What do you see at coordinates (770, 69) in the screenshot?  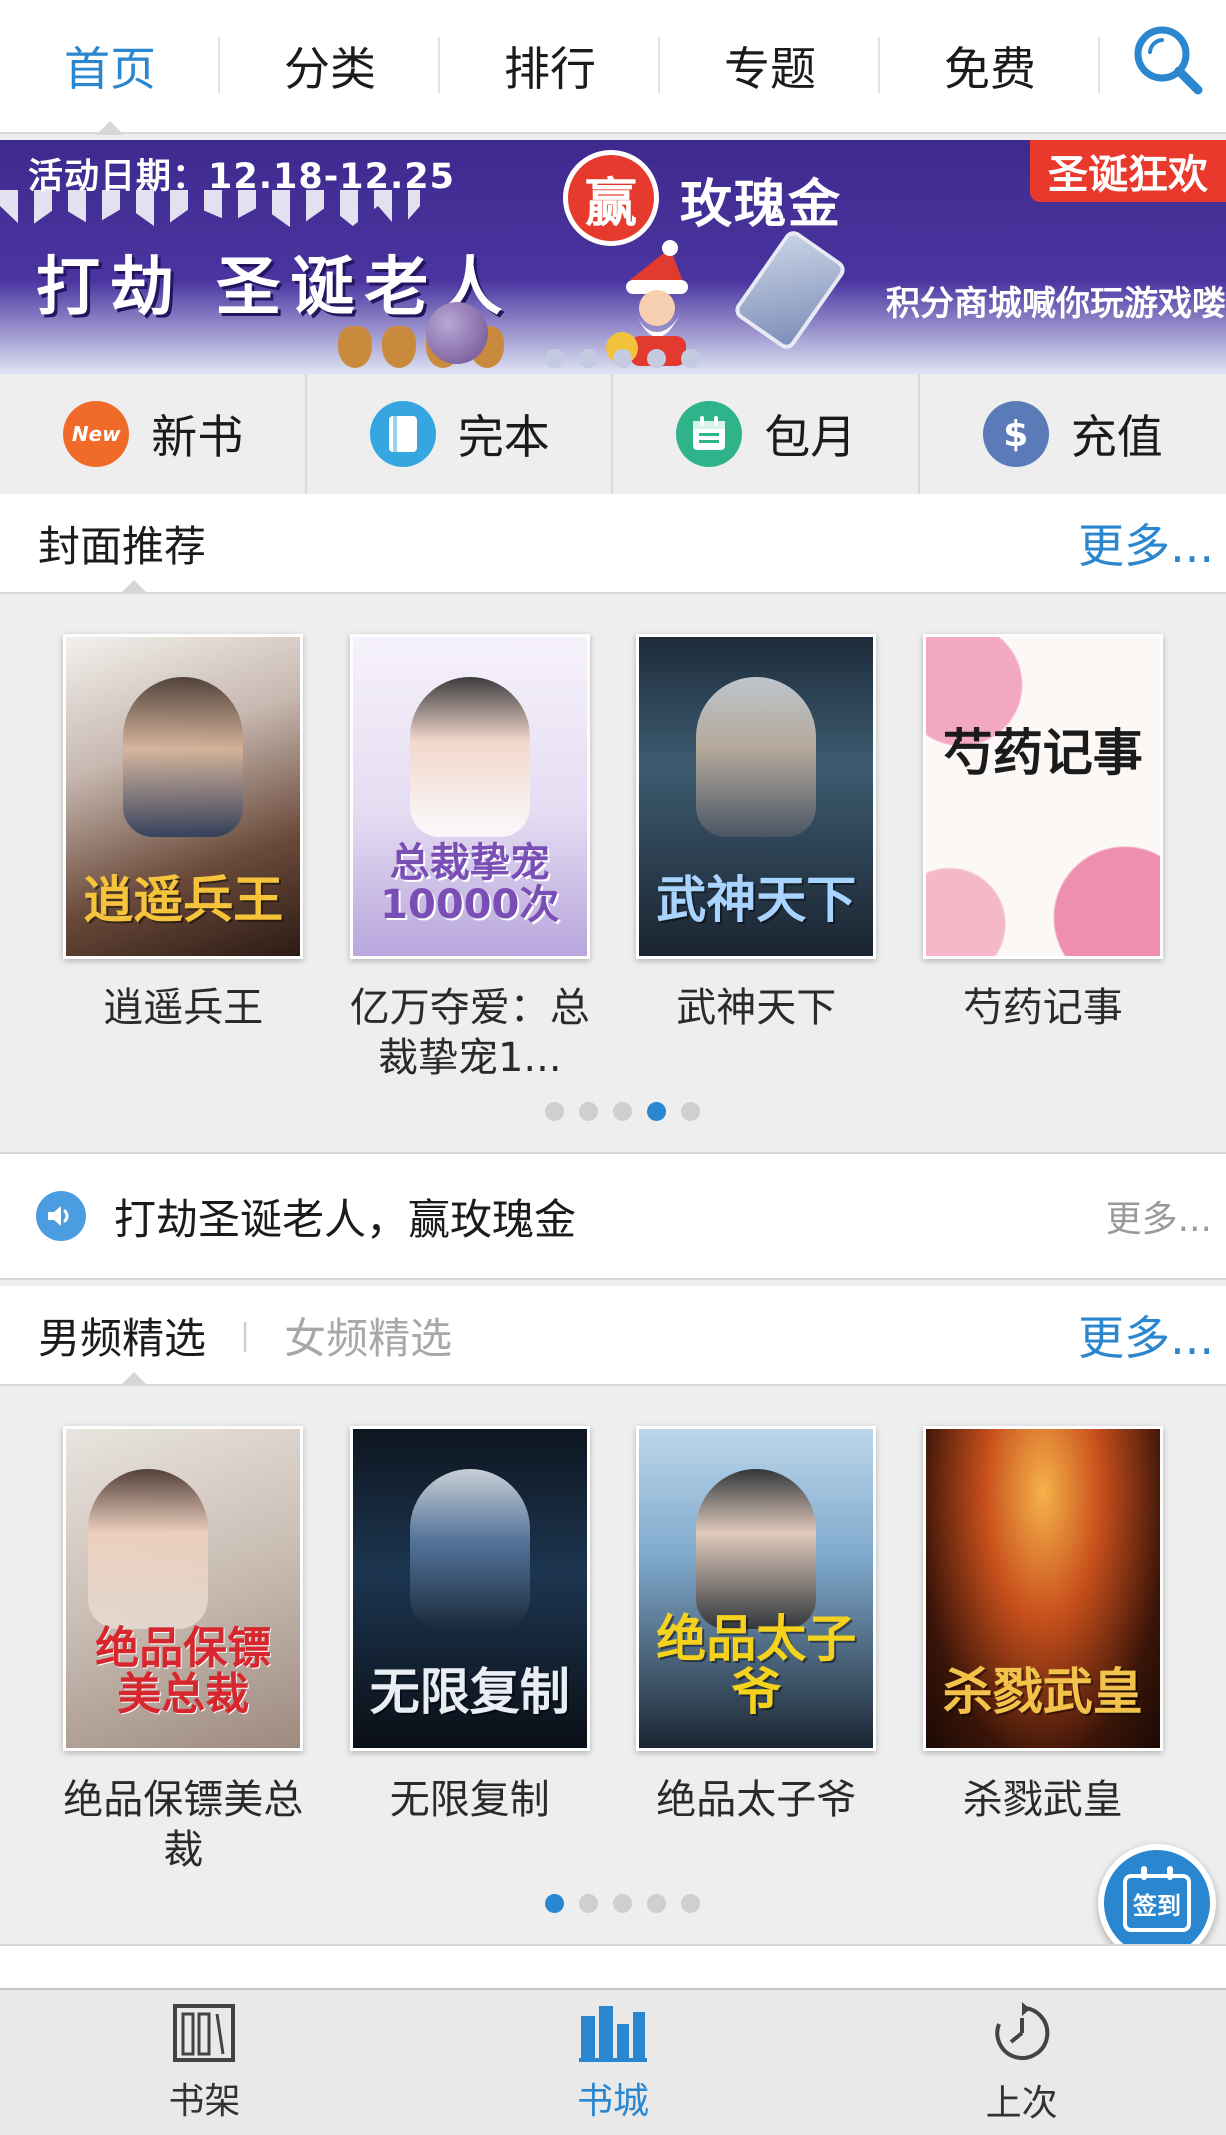 I see `tab-topics-label: 专题` at bounding box center [770, 69].